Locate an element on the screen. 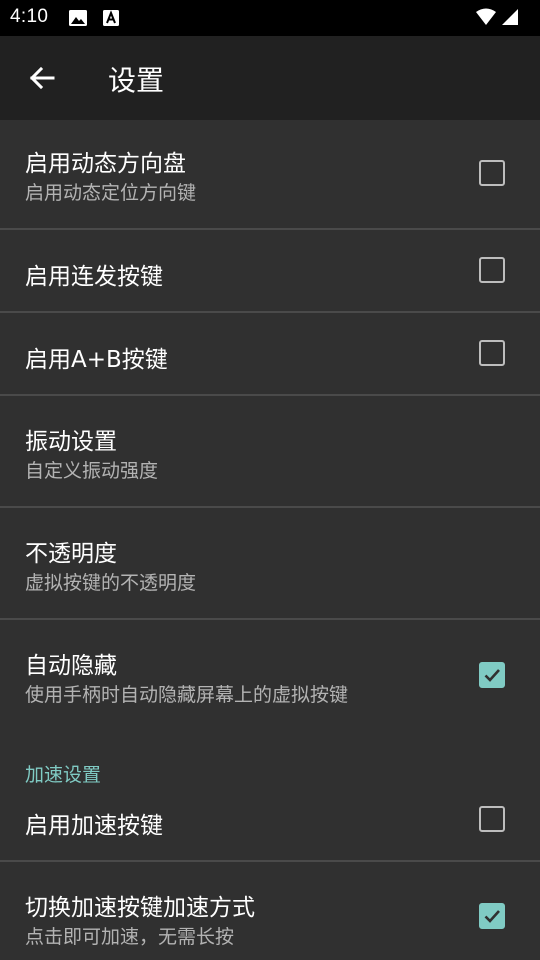 This screenshot has height=960, width=540. pref-summary: 自定义振动强度 is located at coordinates (92, 471).